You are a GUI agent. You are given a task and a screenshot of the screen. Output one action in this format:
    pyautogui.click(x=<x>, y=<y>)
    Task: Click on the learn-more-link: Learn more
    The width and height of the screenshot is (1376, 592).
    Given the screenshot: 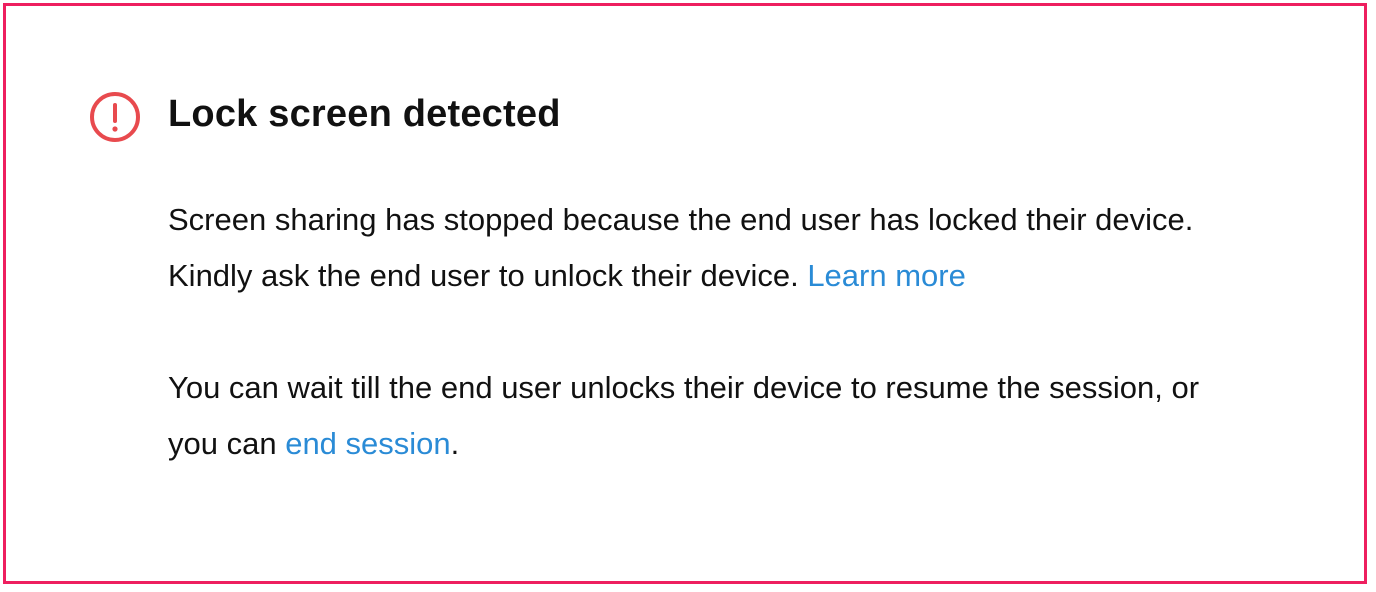 What is the action you would take?
    pyautogui.click(x=886, y=275)
    